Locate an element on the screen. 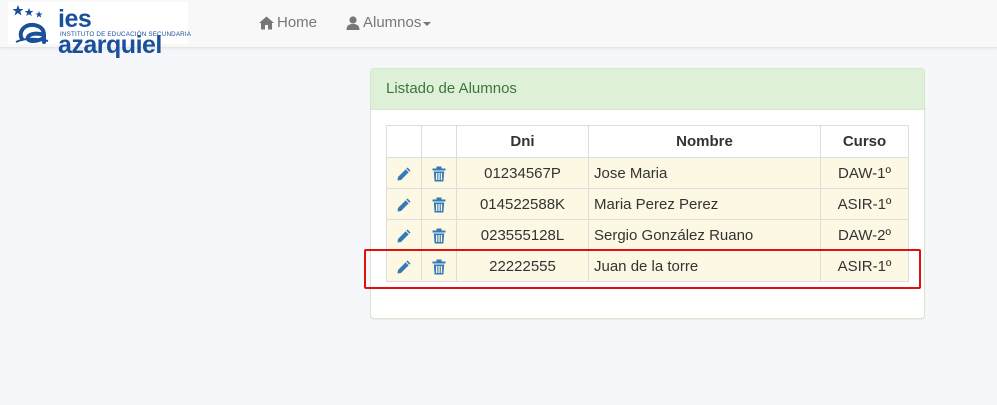 This screenshot has height=405, width=997. brand-subtitle: INSTITUTO DE EDUCACIÓN SECUNDARIA is located at coordinates (126, 34).